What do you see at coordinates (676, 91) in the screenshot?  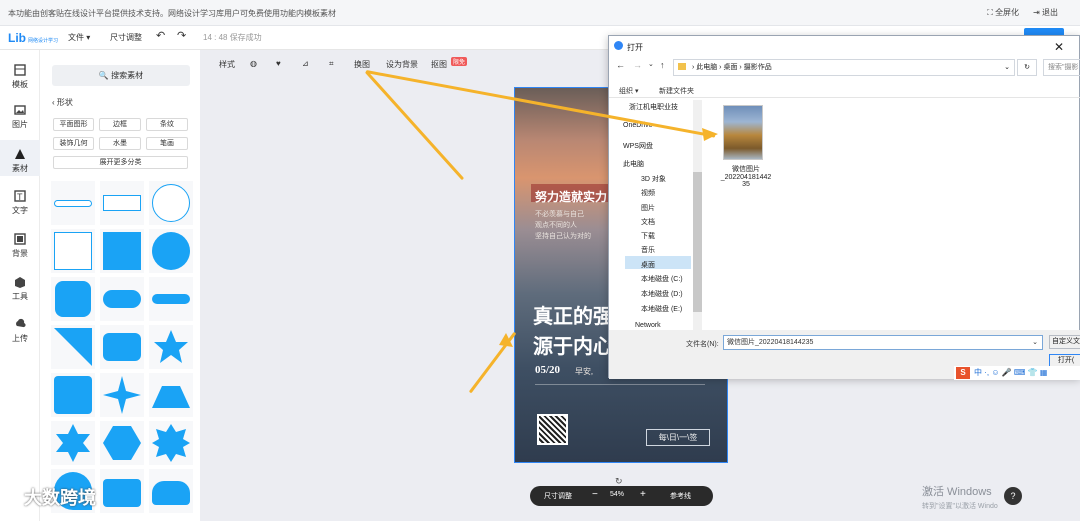 I see `new-folder-button: 新建文件夹` at bounding box center [676, 91].